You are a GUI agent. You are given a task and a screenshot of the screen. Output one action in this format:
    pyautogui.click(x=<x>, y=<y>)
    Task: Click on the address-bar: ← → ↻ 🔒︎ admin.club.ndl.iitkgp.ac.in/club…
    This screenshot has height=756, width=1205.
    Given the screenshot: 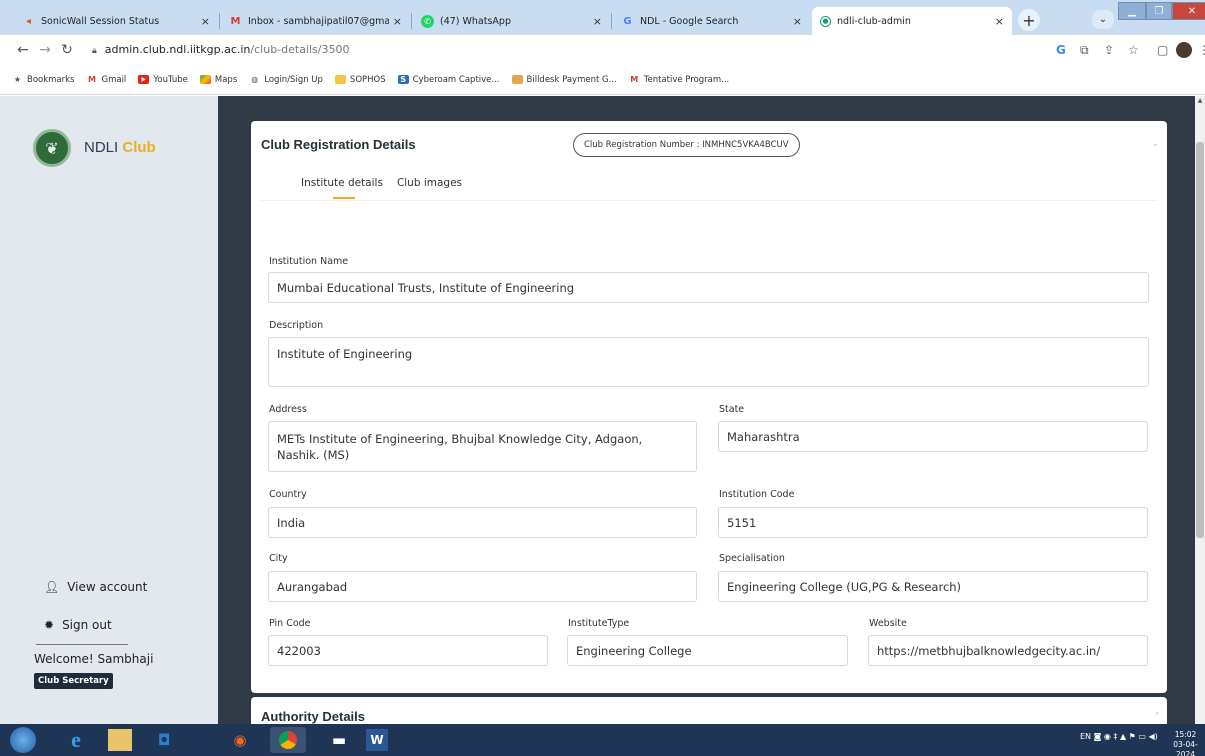 What is the action you would take?
    pyautogui.click(x=602, y=50)
    